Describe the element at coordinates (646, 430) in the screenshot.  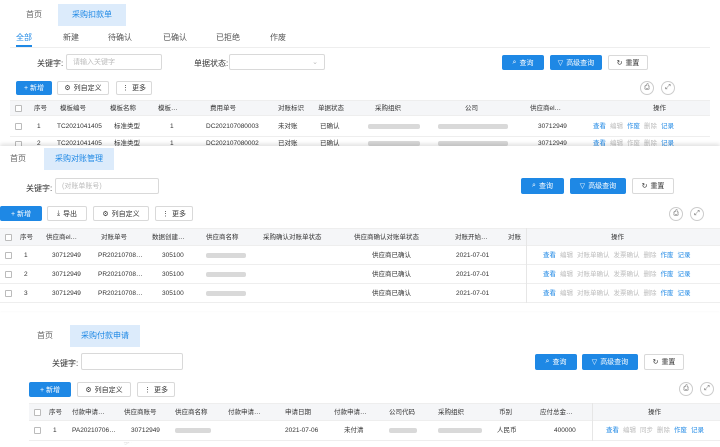
I see `sync-link: 同步` at that location.